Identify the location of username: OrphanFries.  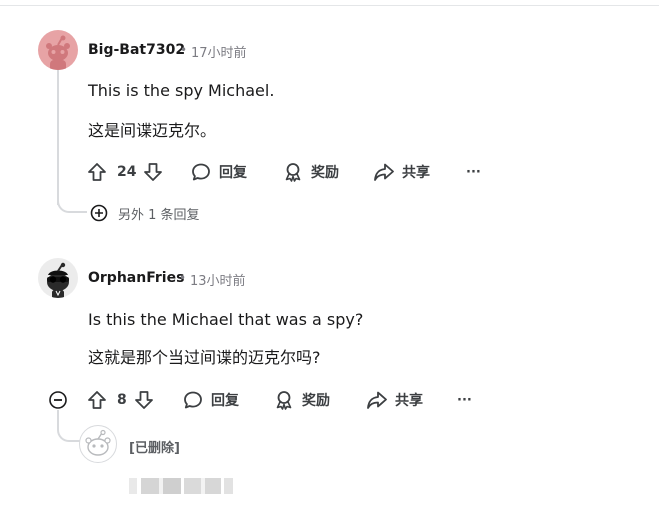
(136, 278).